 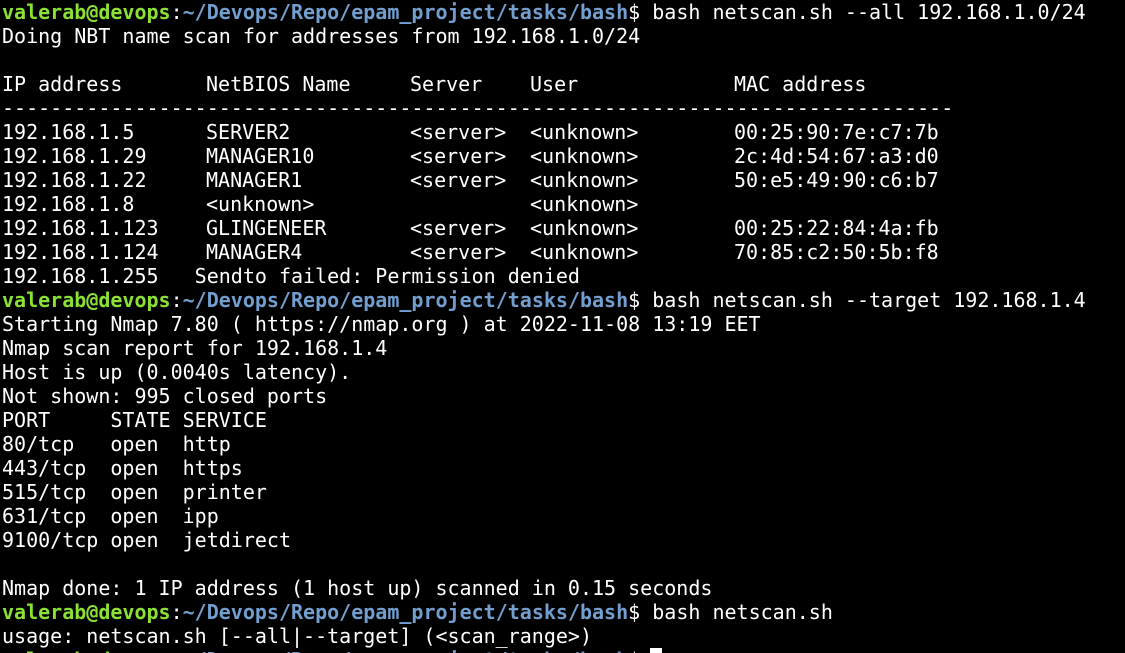 What do you see at coordinates (74, 180) in the screenshot?
I see `cell-ip: 192.168.1.22` at bounding box center [74, 180].